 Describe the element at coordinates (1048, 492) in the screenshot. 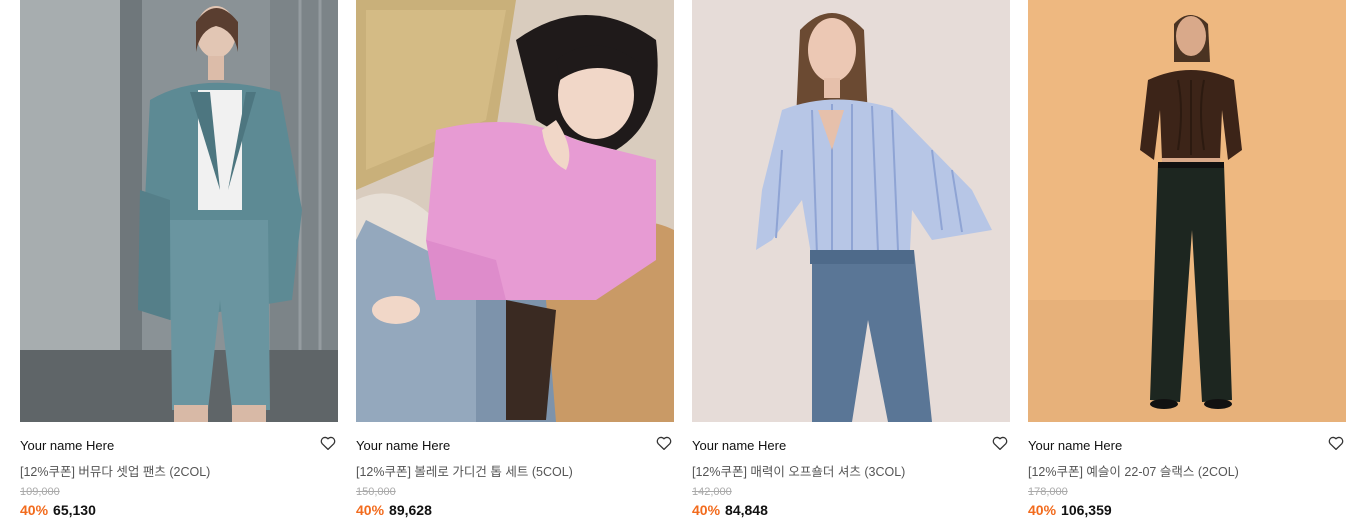

I see `original-price: 178,000` at that location.